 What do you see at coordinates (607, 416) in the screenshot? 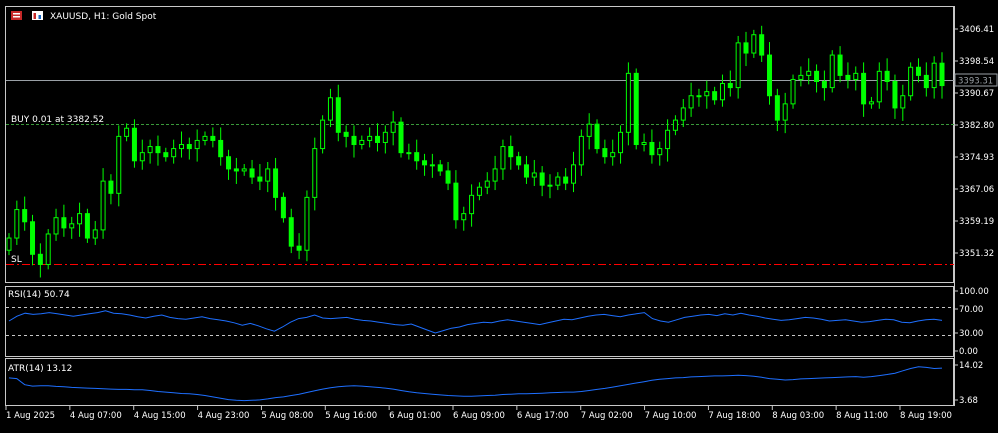
I see `time-tick-label: 7 Aug 02:00` at bounding box center [607, 416].